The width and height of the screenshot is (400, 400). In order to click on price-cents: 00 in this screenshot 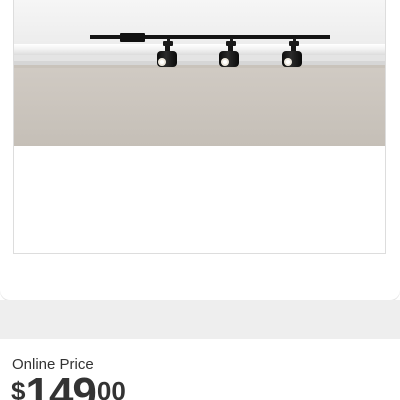, I will do `click(111, 388)`.